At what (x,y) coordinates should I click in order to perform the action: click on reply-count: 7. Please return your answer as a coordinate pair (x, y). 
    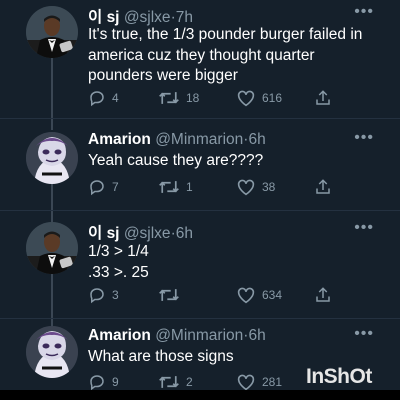
    Looking at the image, I should click on (115, 187).